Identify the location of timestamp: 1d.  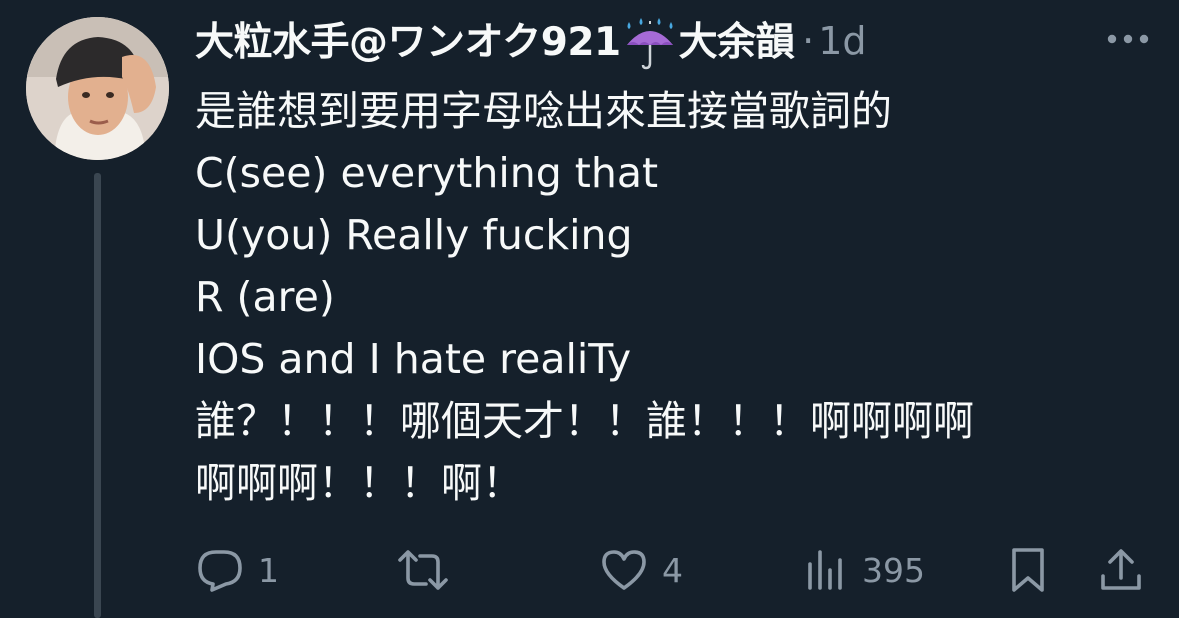
(842, 41).